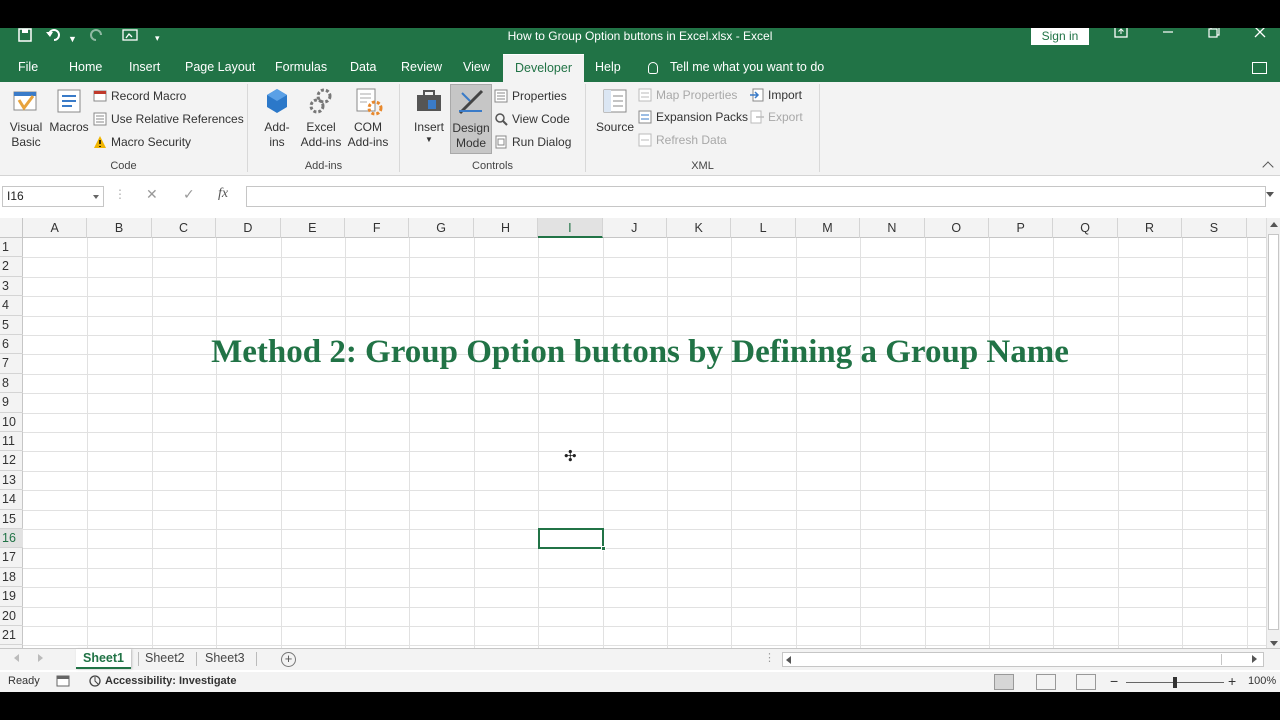 The height and width of the screenshot is (720, 1280). I want to click on column-header-p: P, so click(1021, 228).